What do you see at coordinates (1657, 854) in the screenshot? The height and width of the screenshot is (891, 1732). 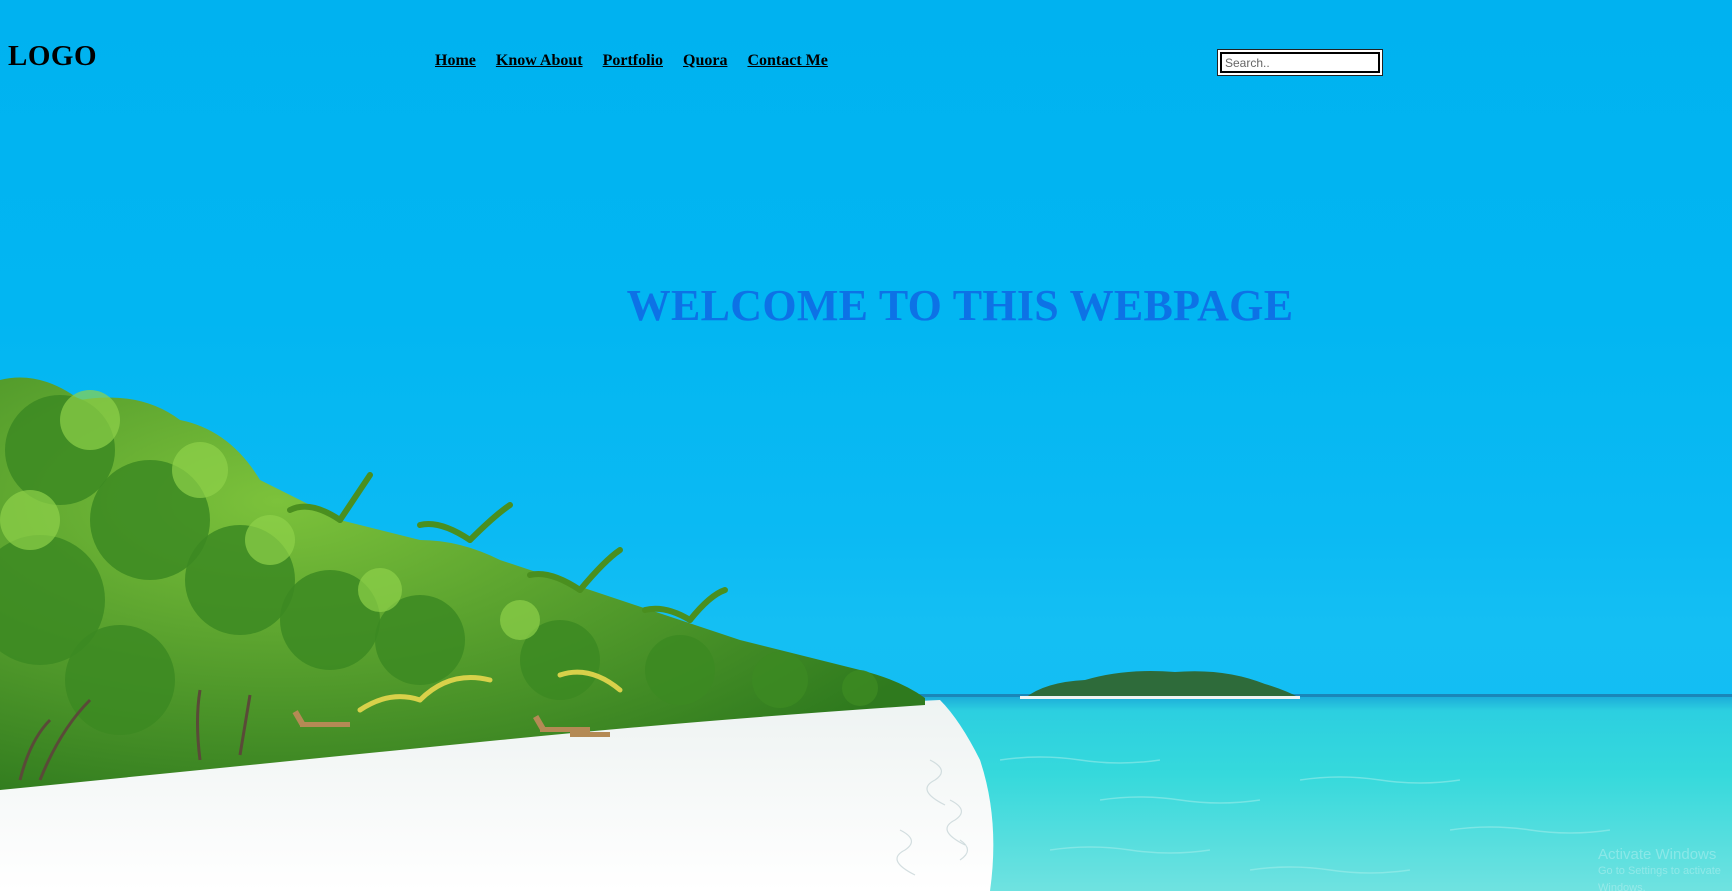 I see `watermark-title: Activate Windows` at bounding box center [1657, 854].